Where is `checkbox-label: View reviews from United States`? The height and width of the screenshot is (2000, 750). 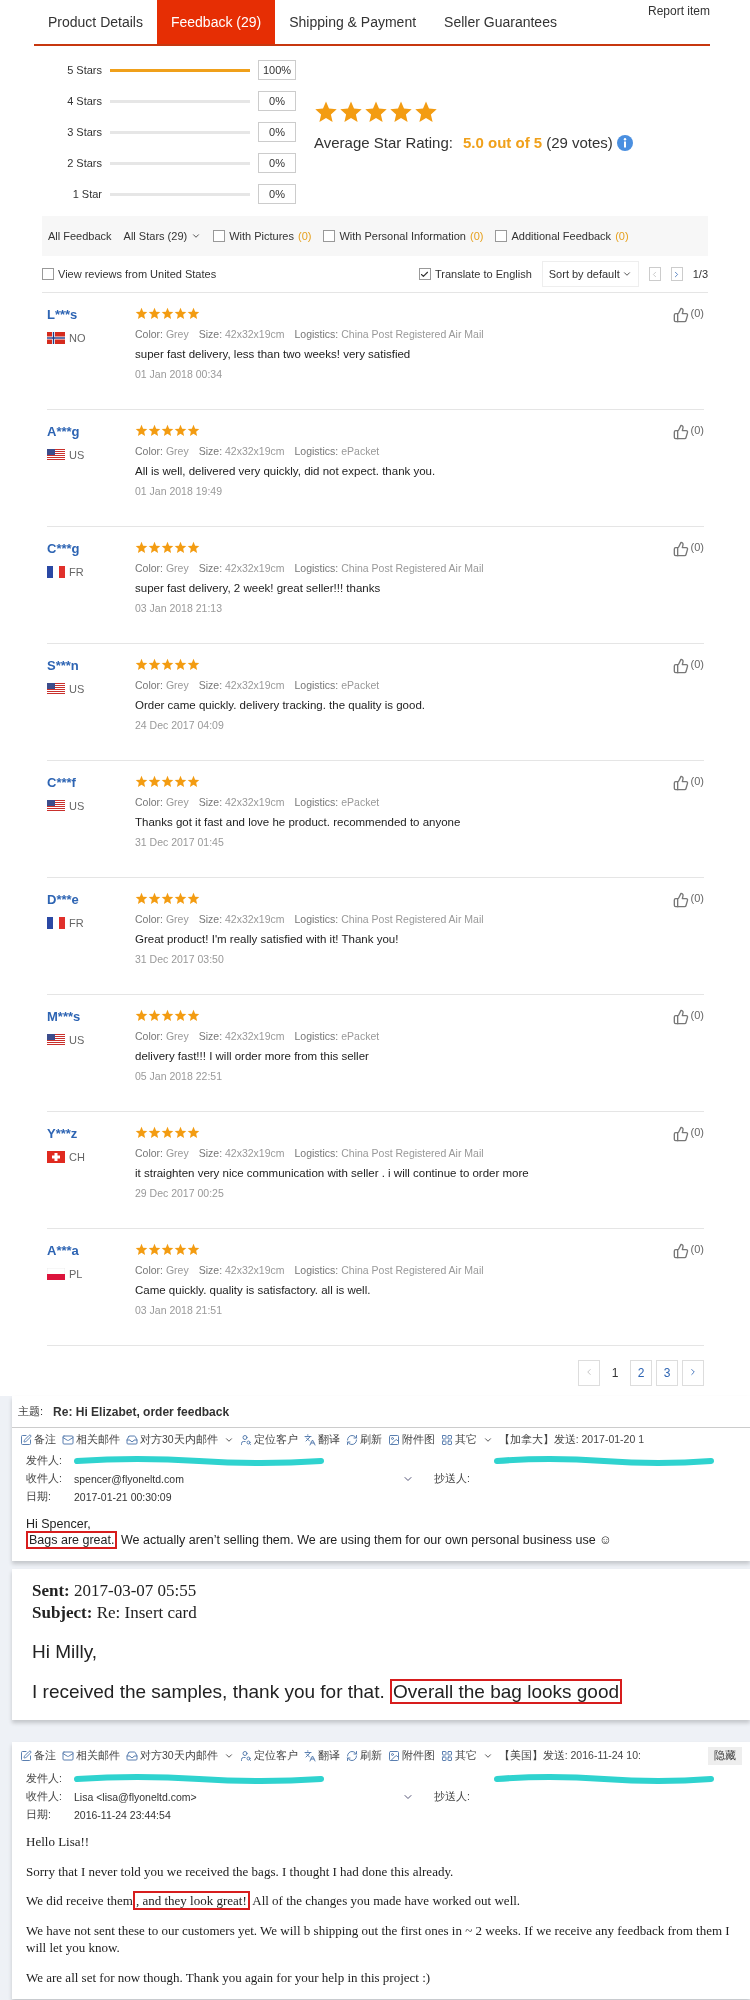 checkbox-label: View reviews from United States is located at coordinates (137, 274).